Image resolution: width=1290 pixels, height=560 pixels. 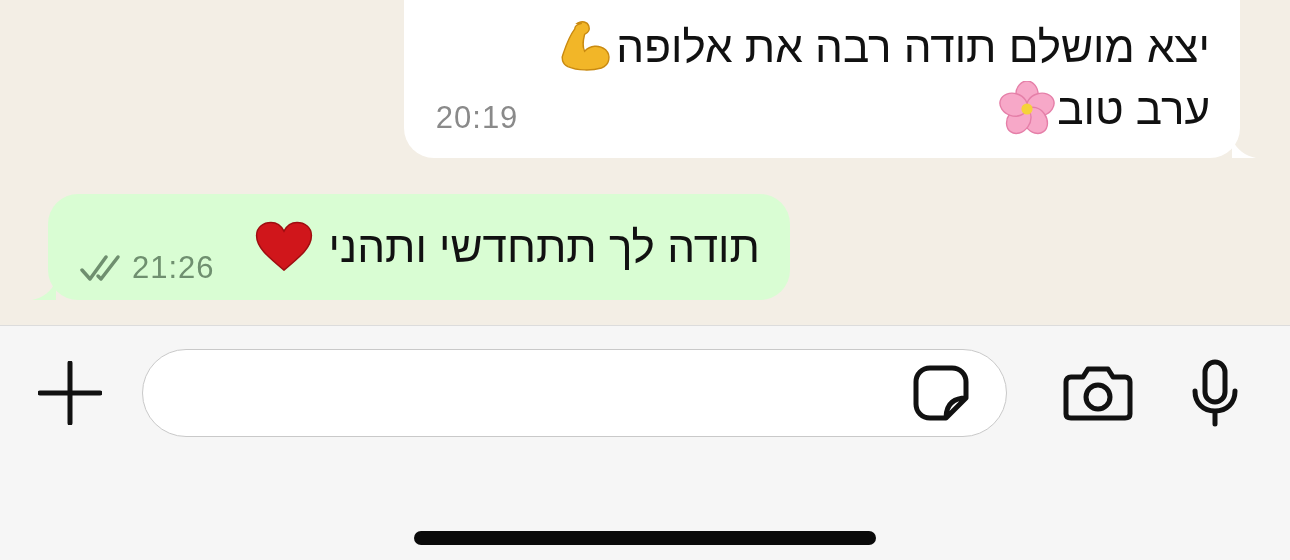 What do you see at coordinates (477, 118) in the screenshot?
I see `message-time: 20:19` at bounding box center [477, 118].